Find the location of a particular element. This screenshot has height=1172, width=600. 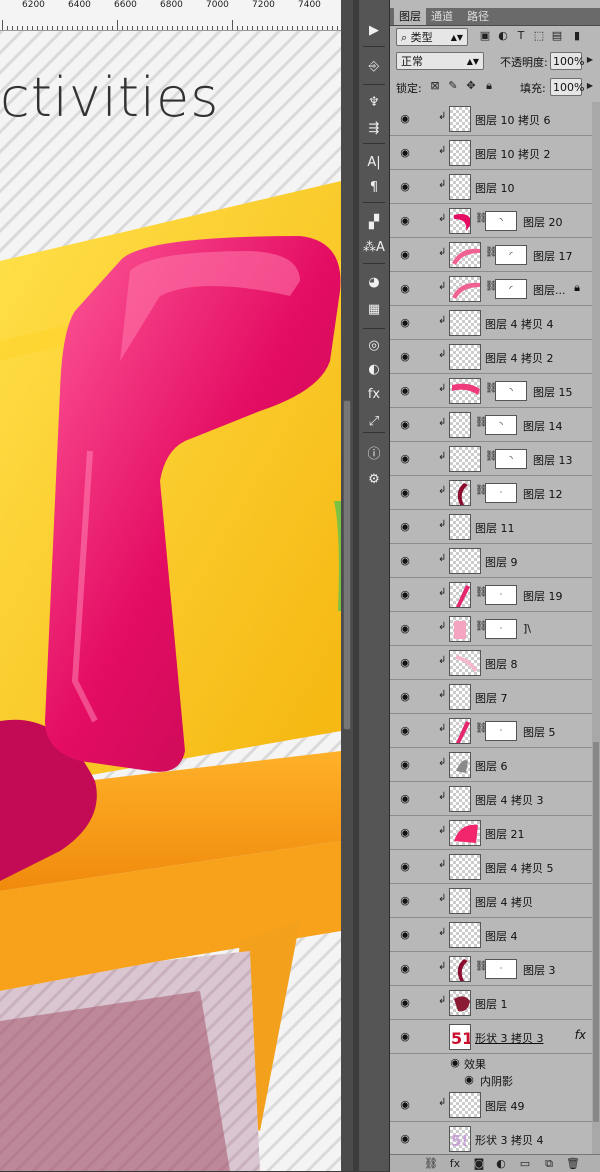

properties-icon: ⚙ is located at coordinates (374, 480).